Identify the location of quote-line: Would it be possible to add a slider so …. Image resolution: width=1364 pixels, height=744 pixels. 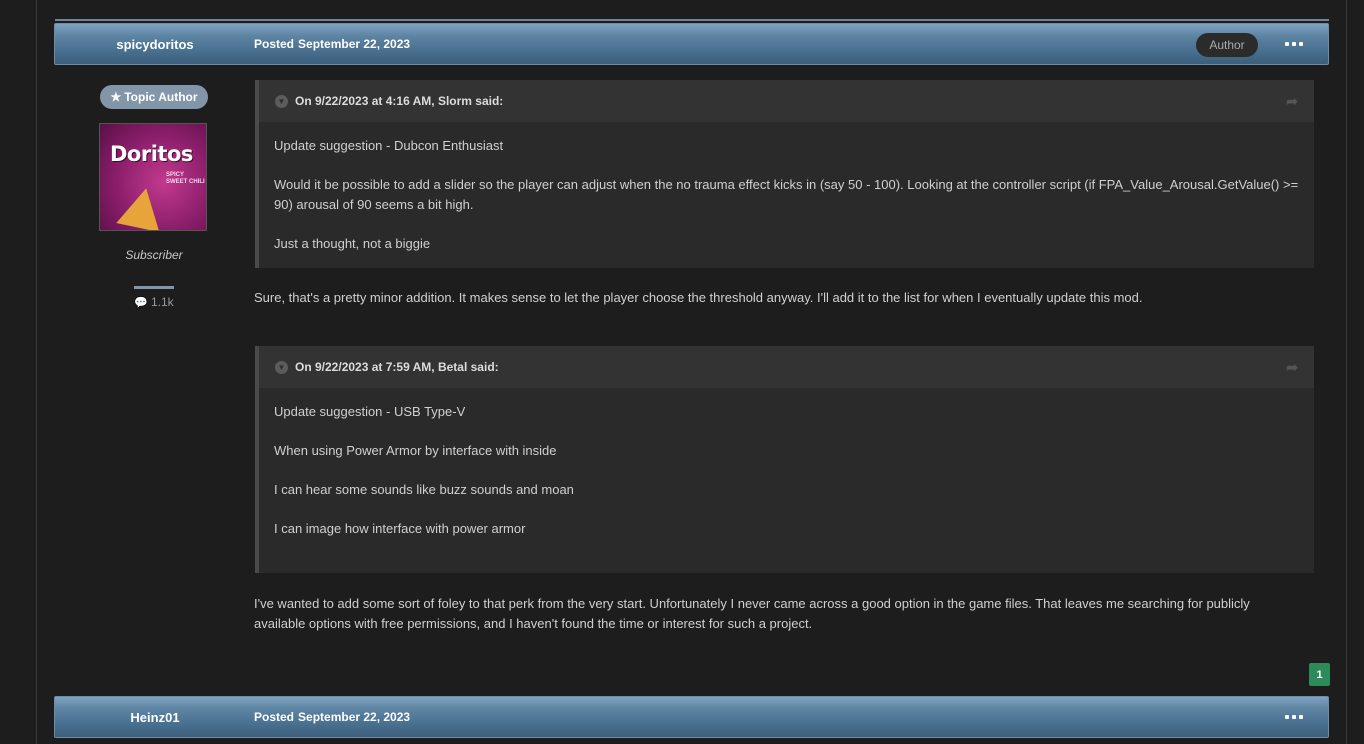
(786, 194).